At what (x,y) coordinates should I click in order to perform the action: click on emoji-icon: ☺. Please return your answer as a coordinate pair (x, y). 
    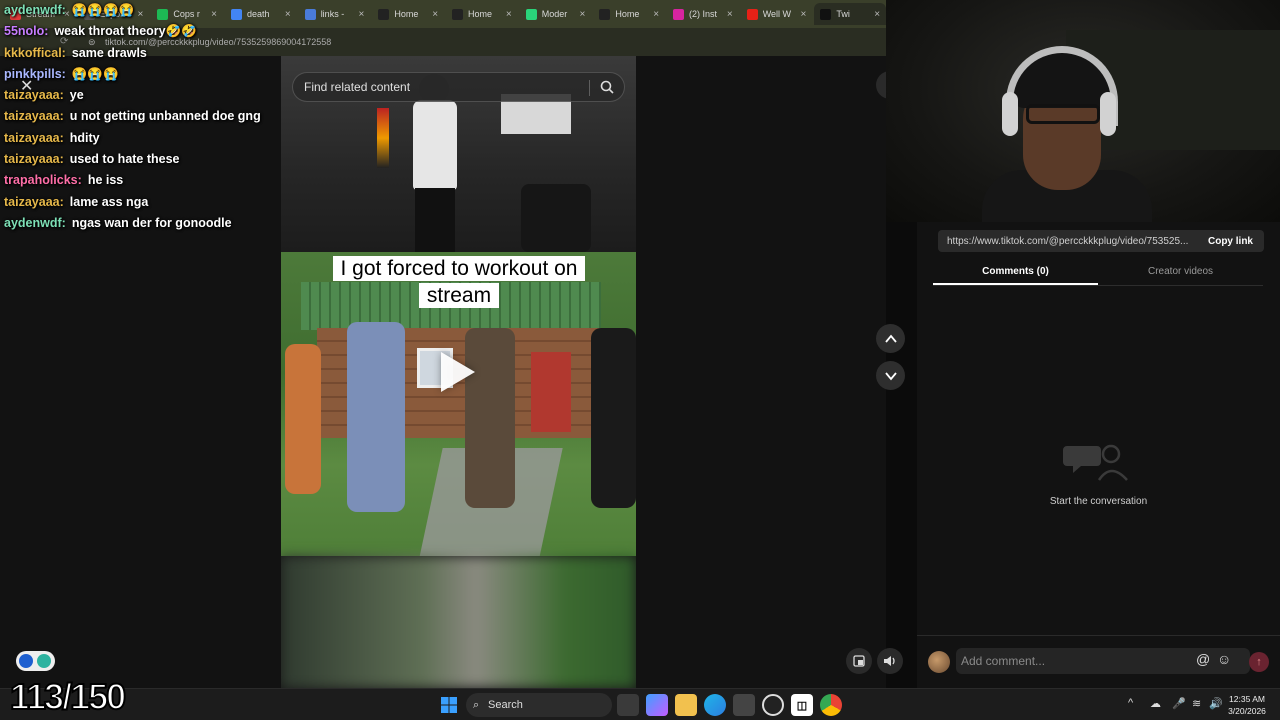
    Looking at the image, I should click on (1224, 659).